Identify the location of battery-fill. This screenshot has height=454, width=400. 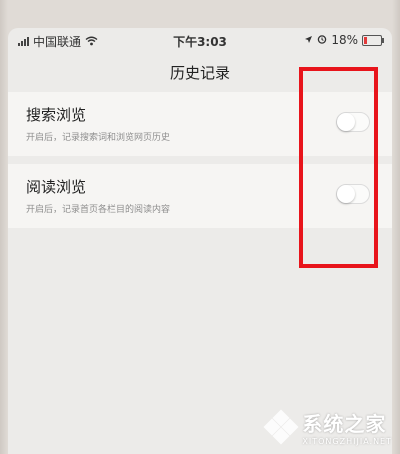
(365, 40).